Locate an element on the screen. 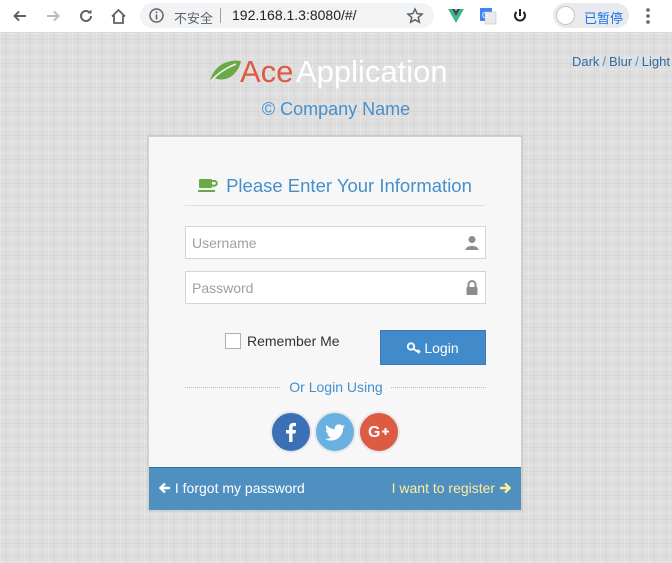 Image resolution: width=672 pixels, height=563 pixels. arrow-right-icon is located at coordinates (505, 488).